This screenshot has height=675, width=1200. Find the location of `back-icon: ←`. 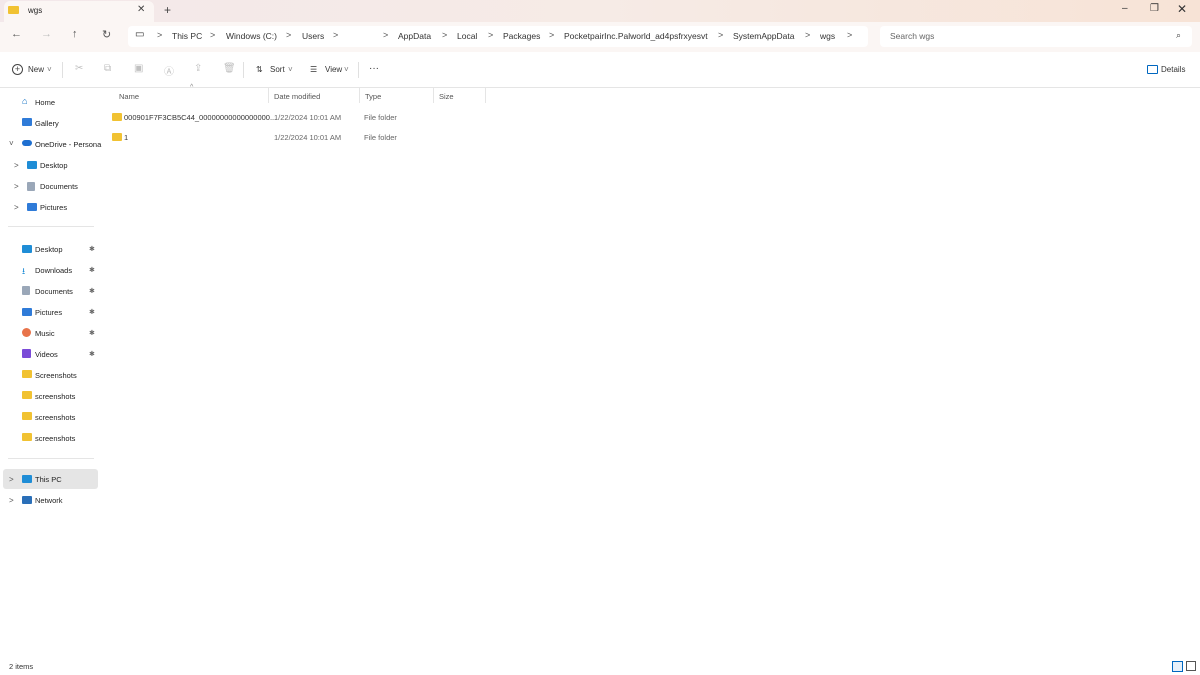

back-icon: ← is located at coordinates (16, 34).